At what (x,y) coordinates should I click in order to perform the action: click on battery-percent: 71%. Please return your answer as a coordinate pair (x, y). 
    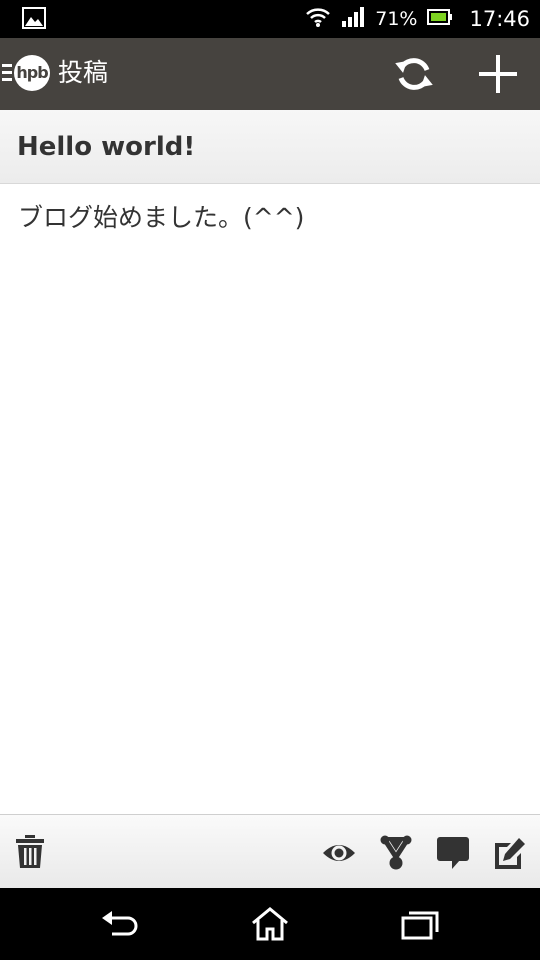
    Looking at the image, I should click on (396, 19).